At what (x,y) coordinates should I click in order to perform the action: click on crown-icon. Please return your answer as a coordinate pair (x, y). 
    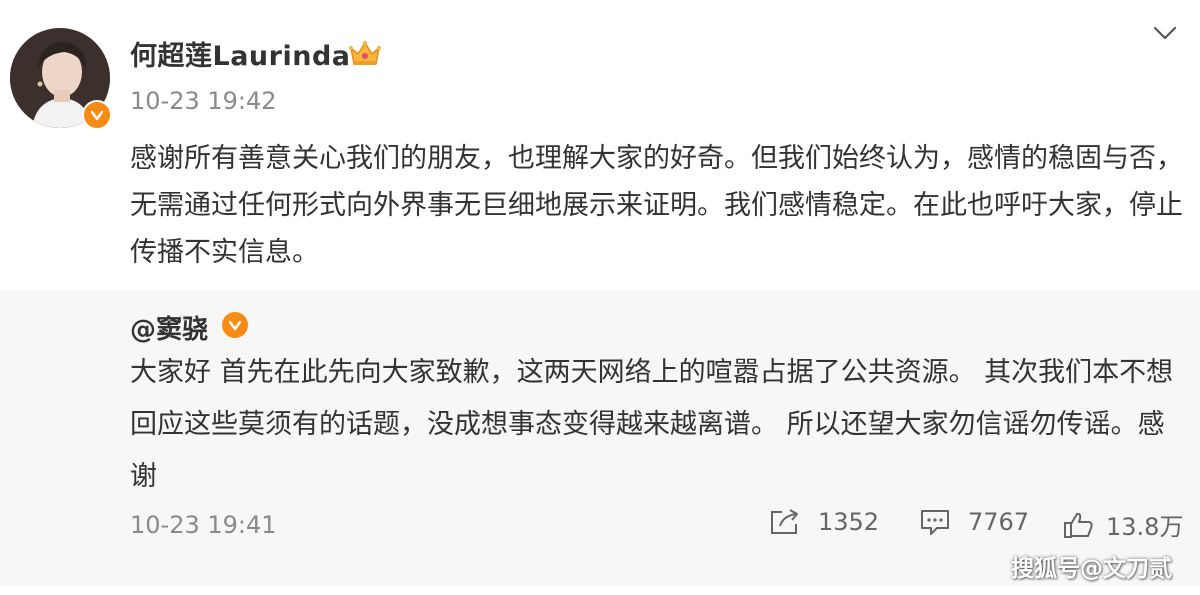
    Looking at the image, I should click on (365, 53).